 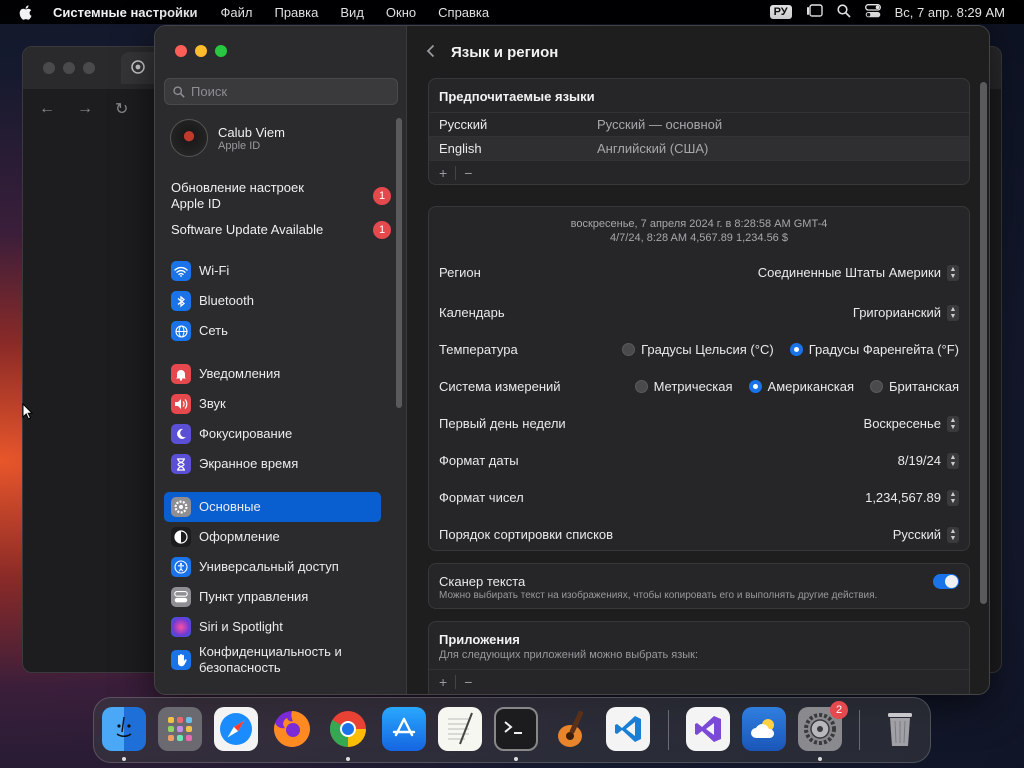 What do you see at coordinates (430, 52) in the screenshot?
I see `back-chevron-icon` at bounding box center [430, 52].